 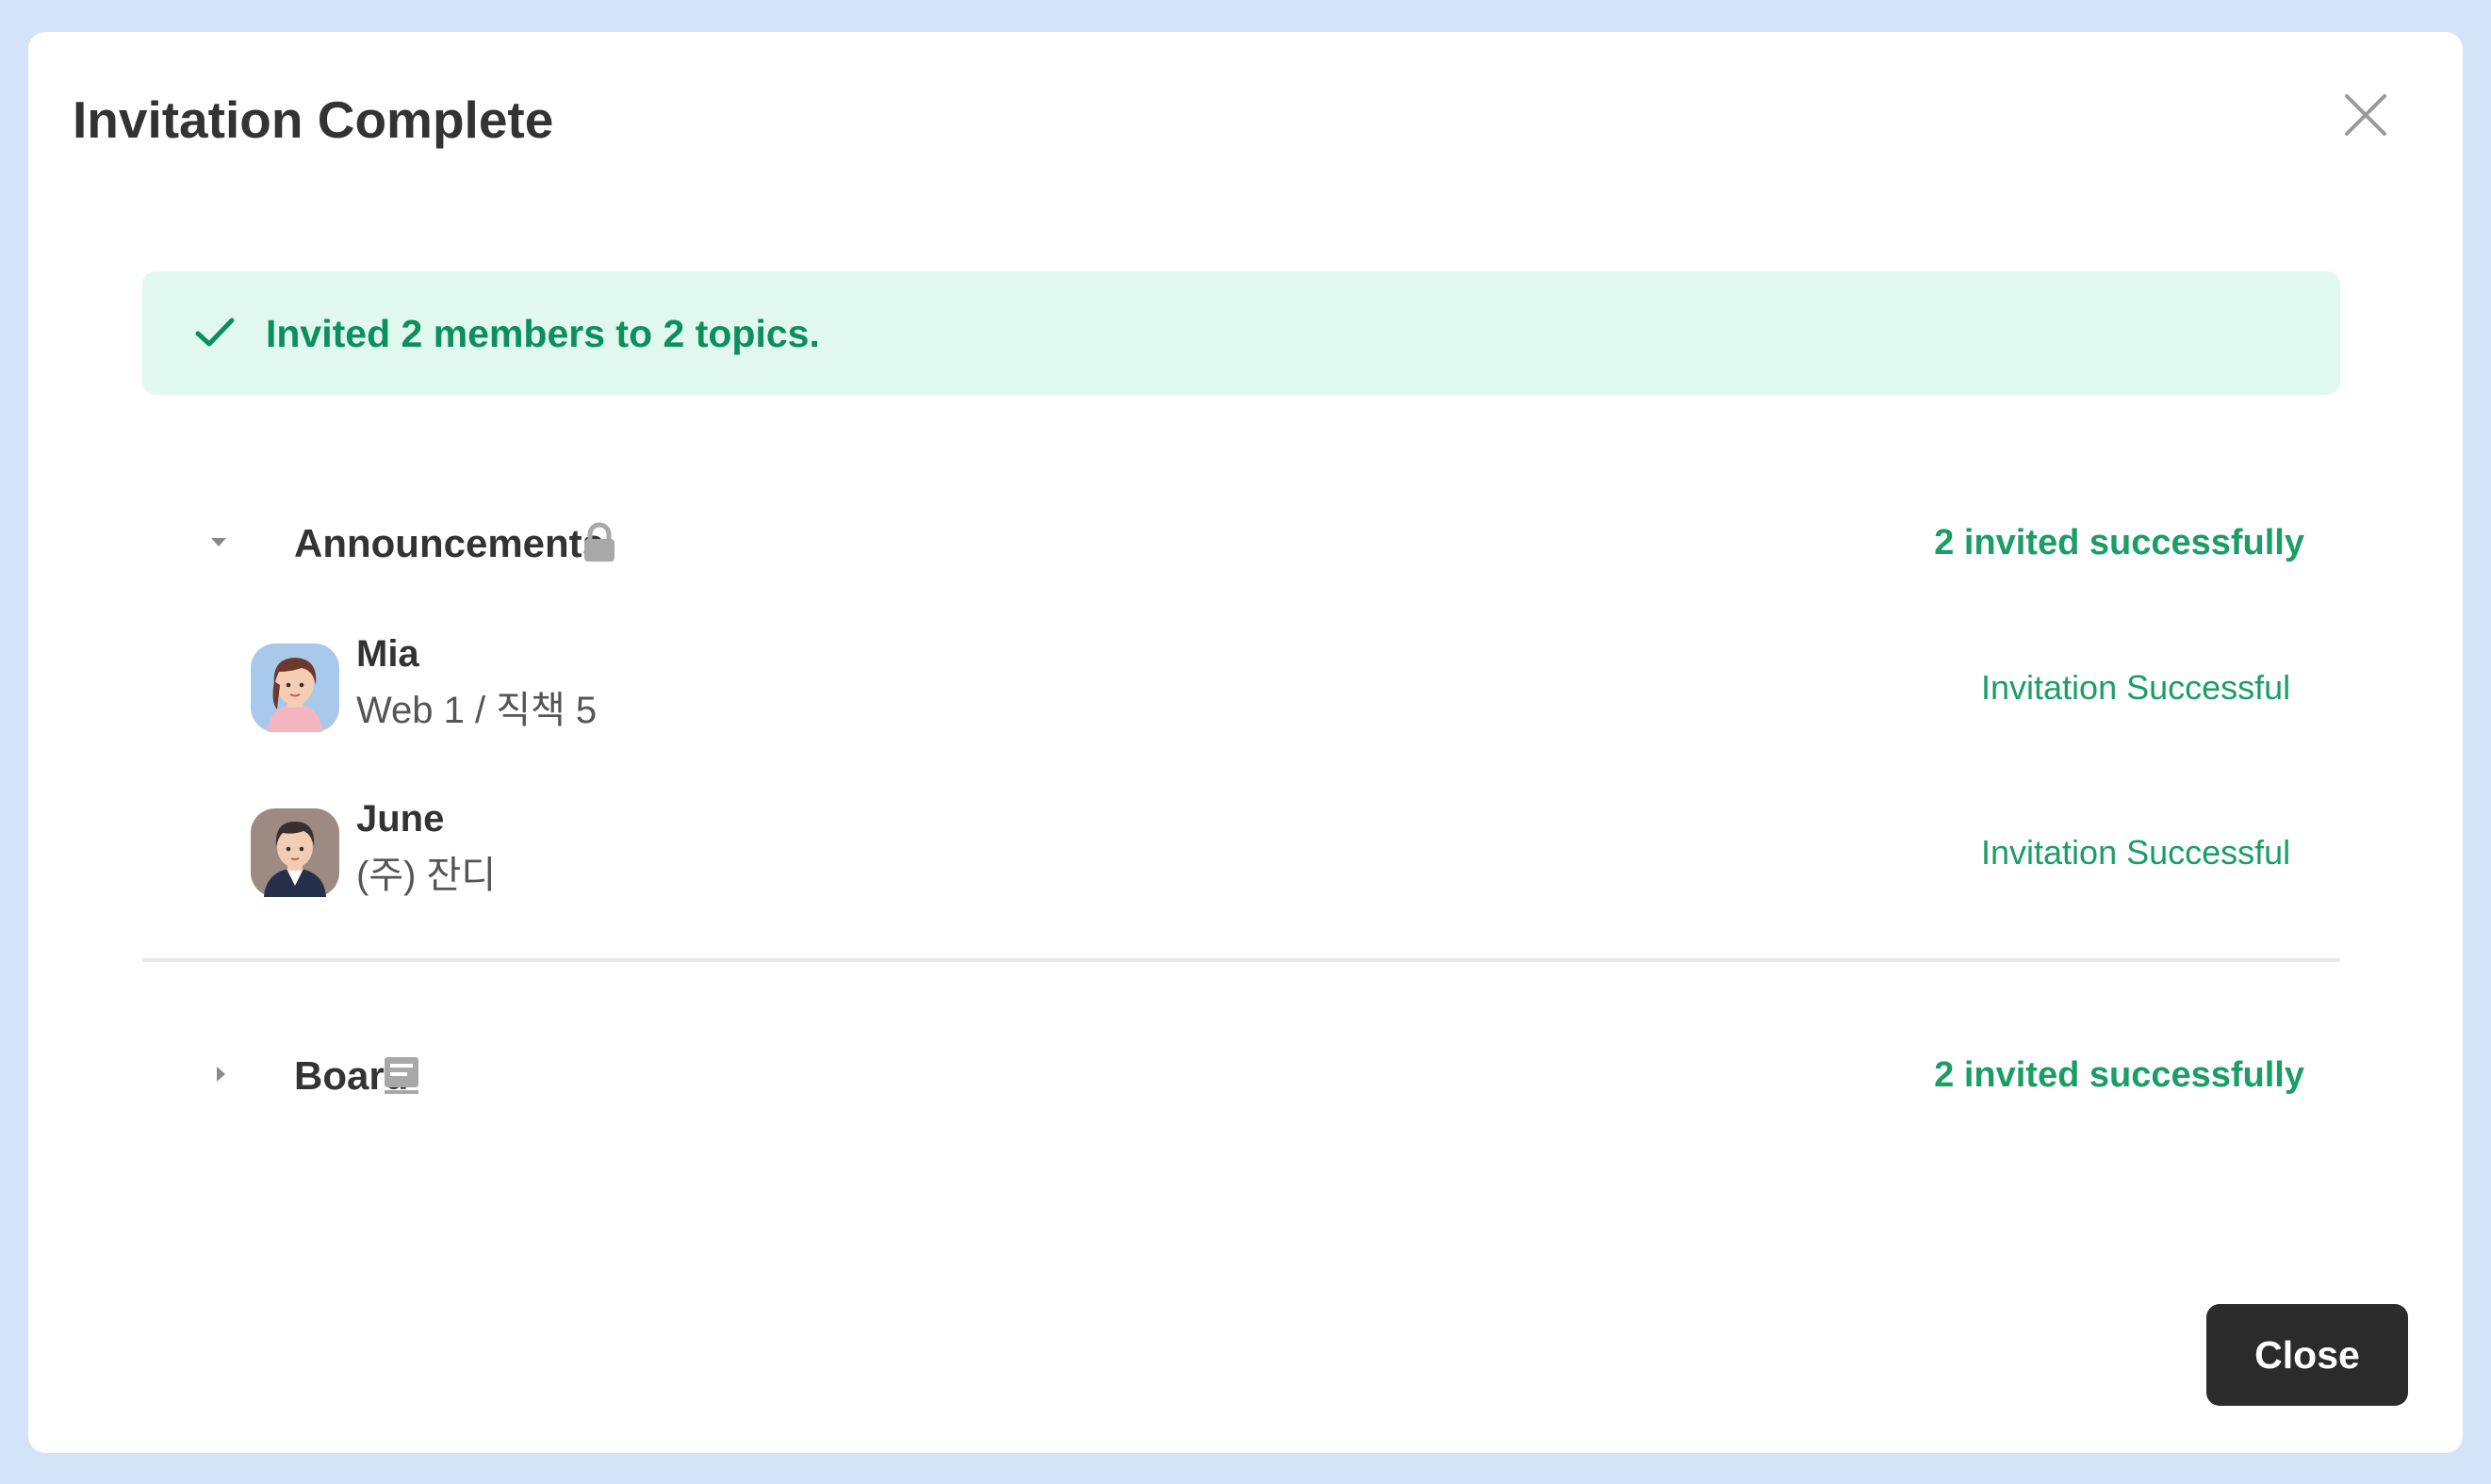 What do you see at coordinates (1241, 960) in the screenshot?
I see `section-divider` at bounding box center [1241, 960].